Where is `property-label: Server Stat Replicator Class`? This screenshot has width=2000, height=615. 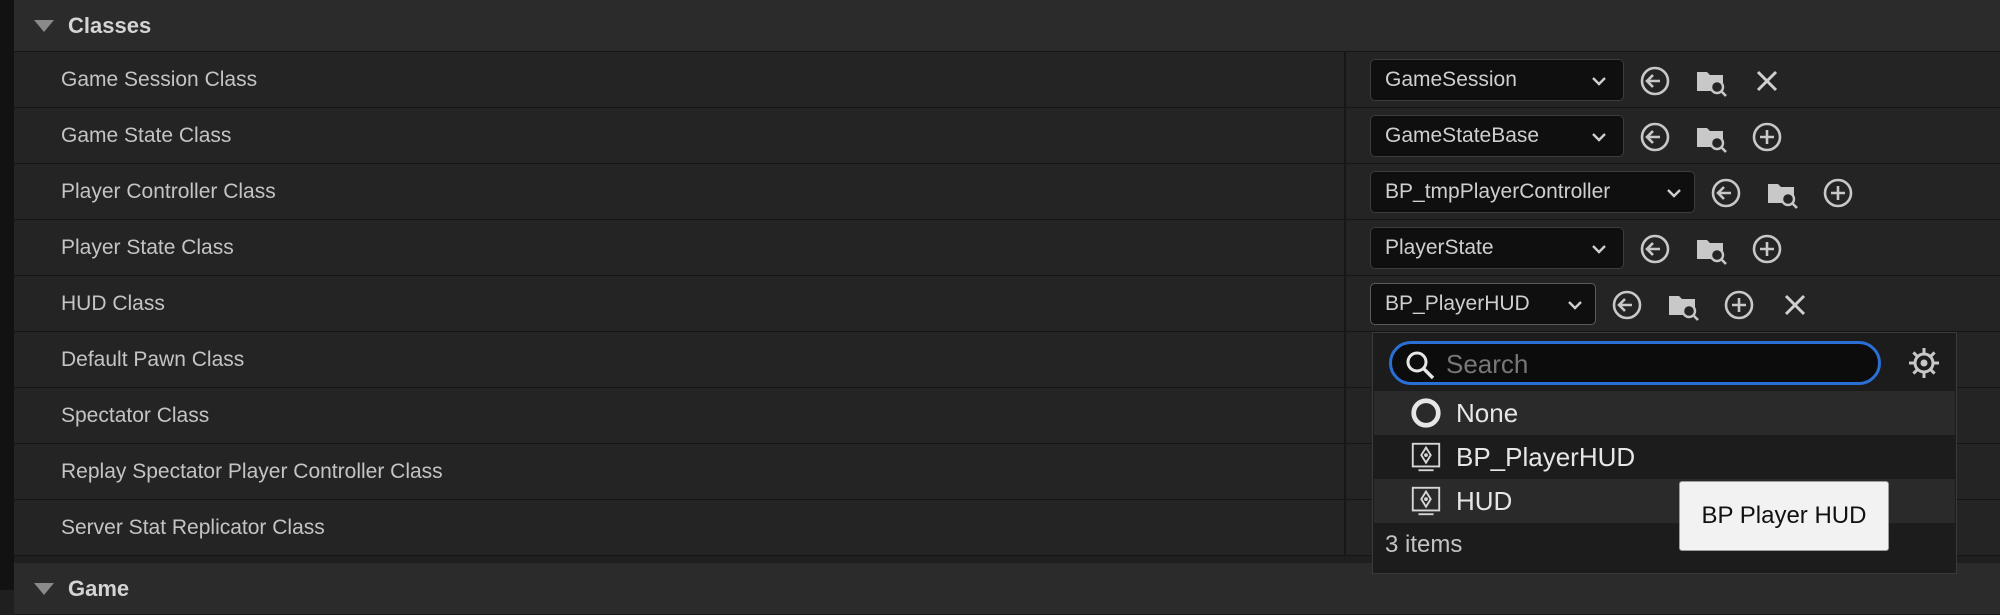
property-label: Server Stat Replicator Class is located at coordinates (193, 527).